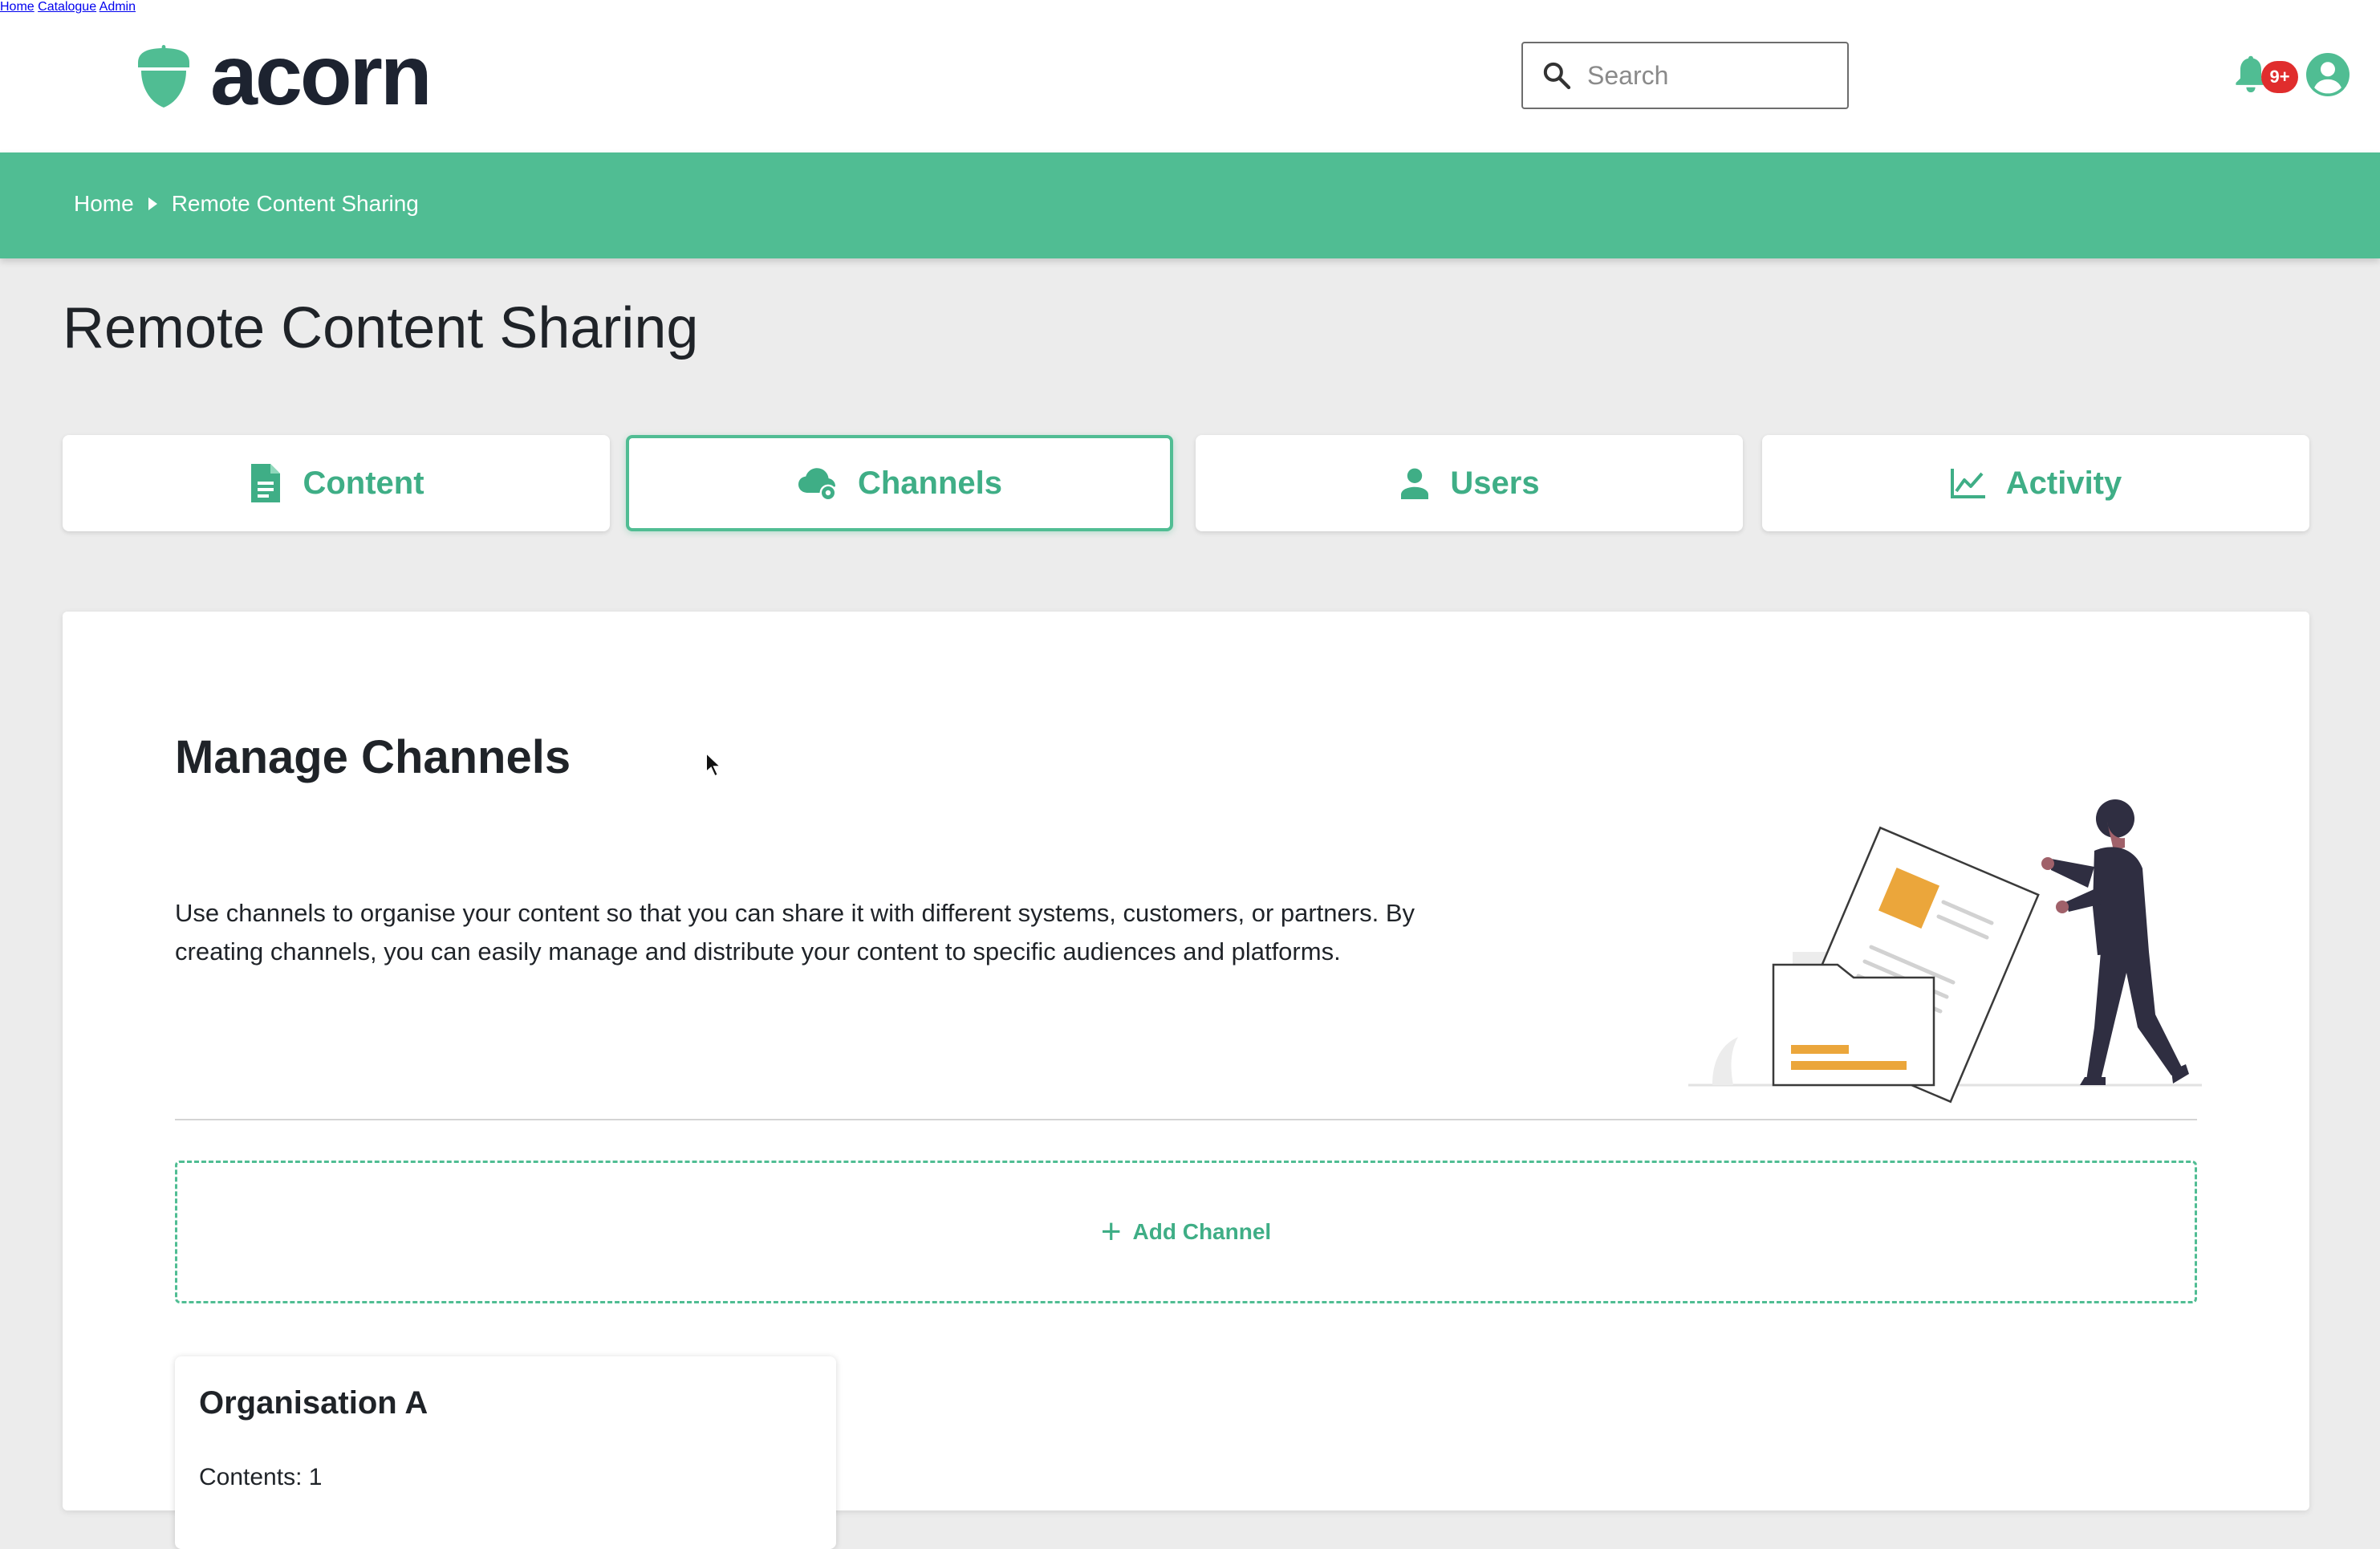  I want to click on nav-catalogue: Catalogue, so click(67, 7).